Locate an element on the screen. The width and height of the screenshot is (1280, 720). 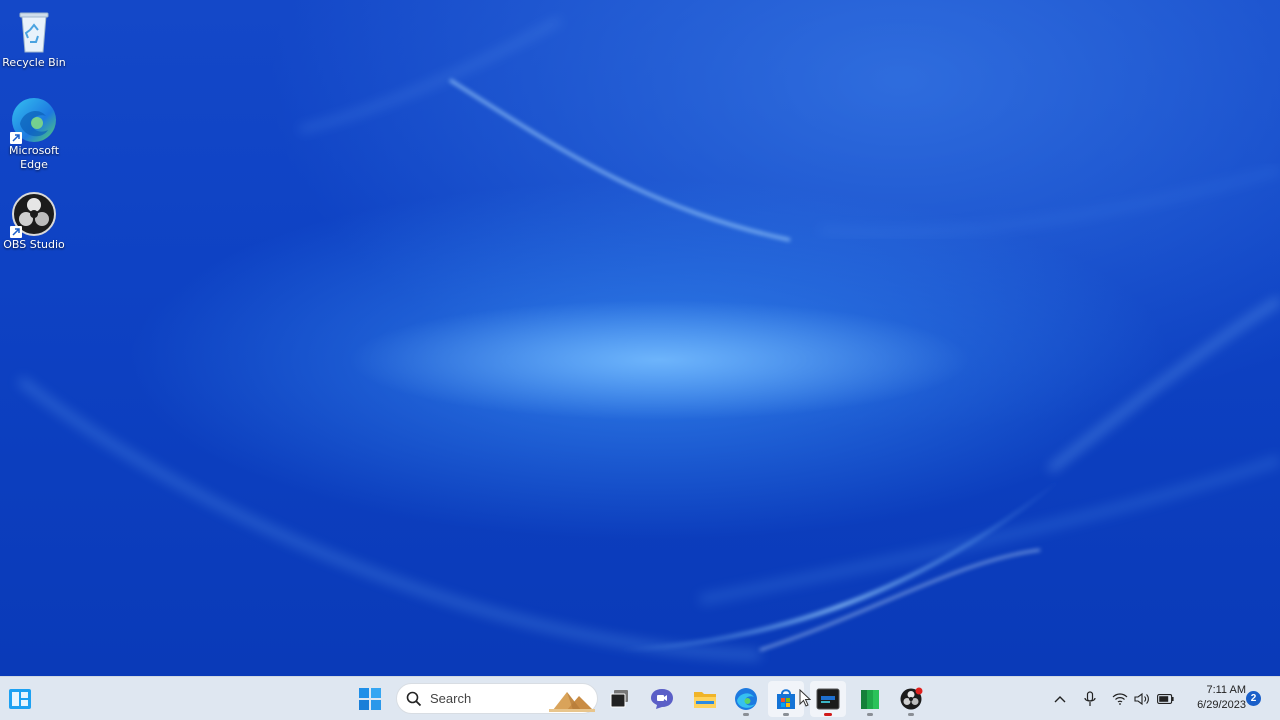
wifi-icon is located at coordinates (1120, 699).